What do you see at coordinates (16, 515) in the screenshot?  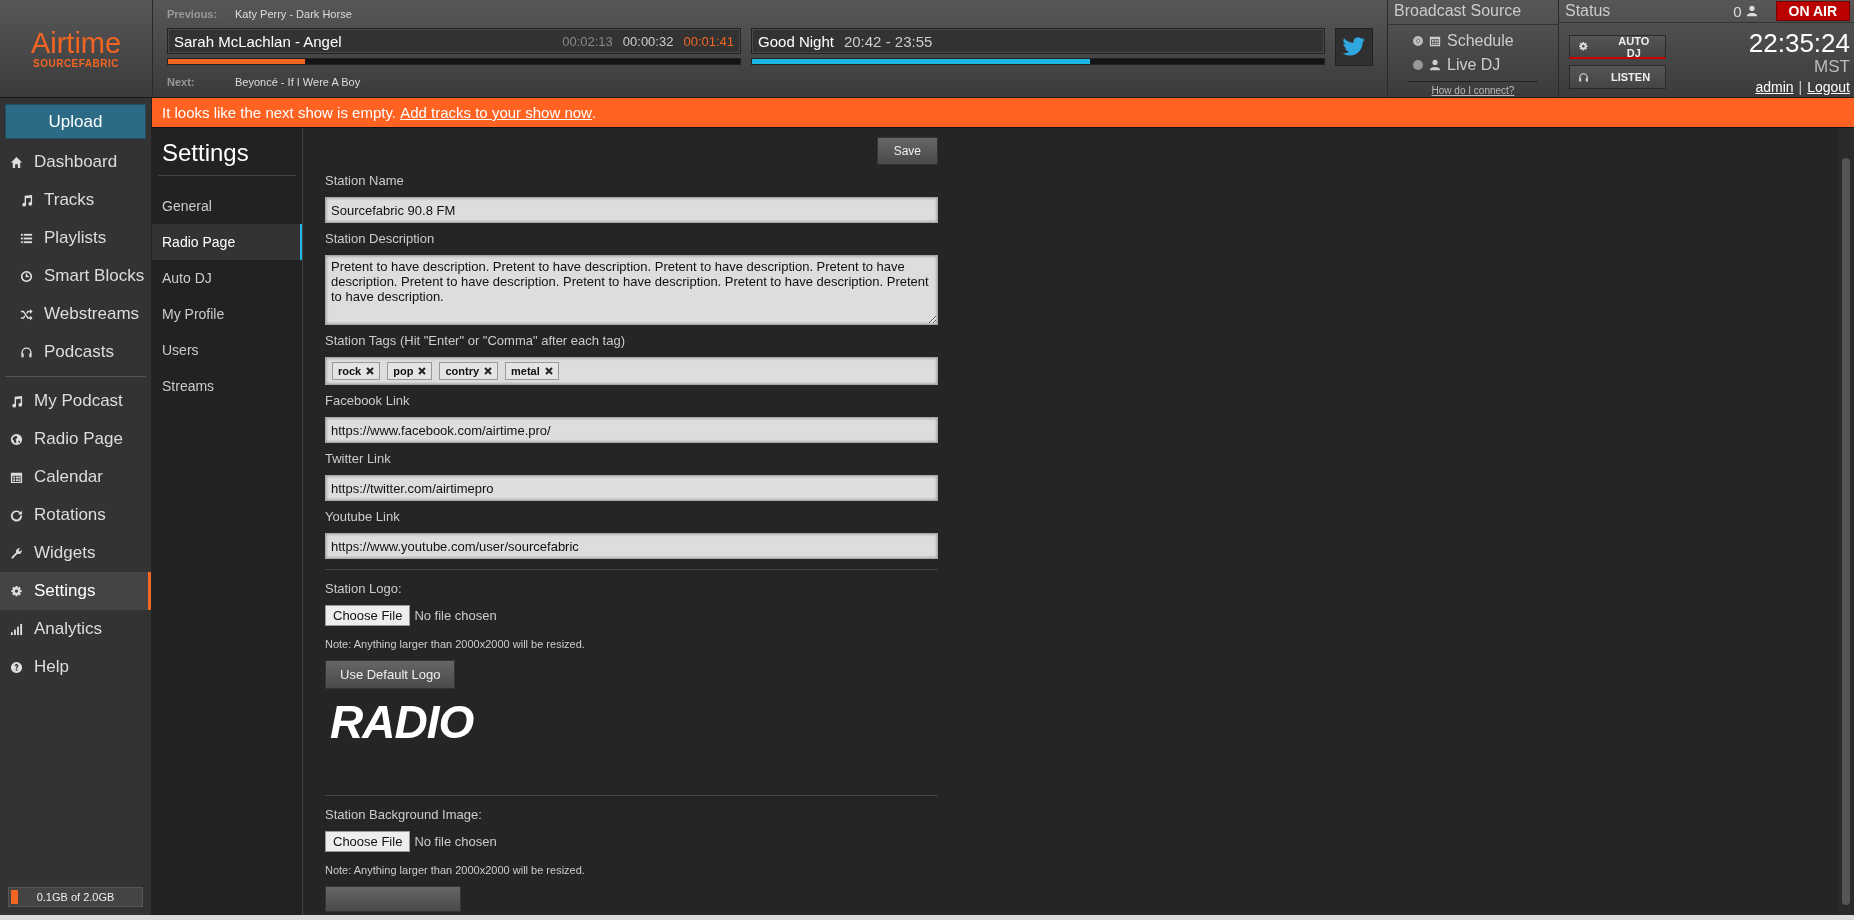 I see `refresh-icon` at bounding box center [16, 515].